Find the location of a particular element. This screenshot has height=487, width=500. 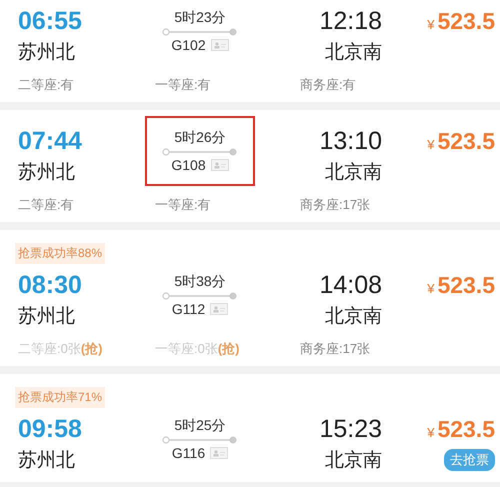

departure-time: 09:58 is located at coordinates (50, 429).